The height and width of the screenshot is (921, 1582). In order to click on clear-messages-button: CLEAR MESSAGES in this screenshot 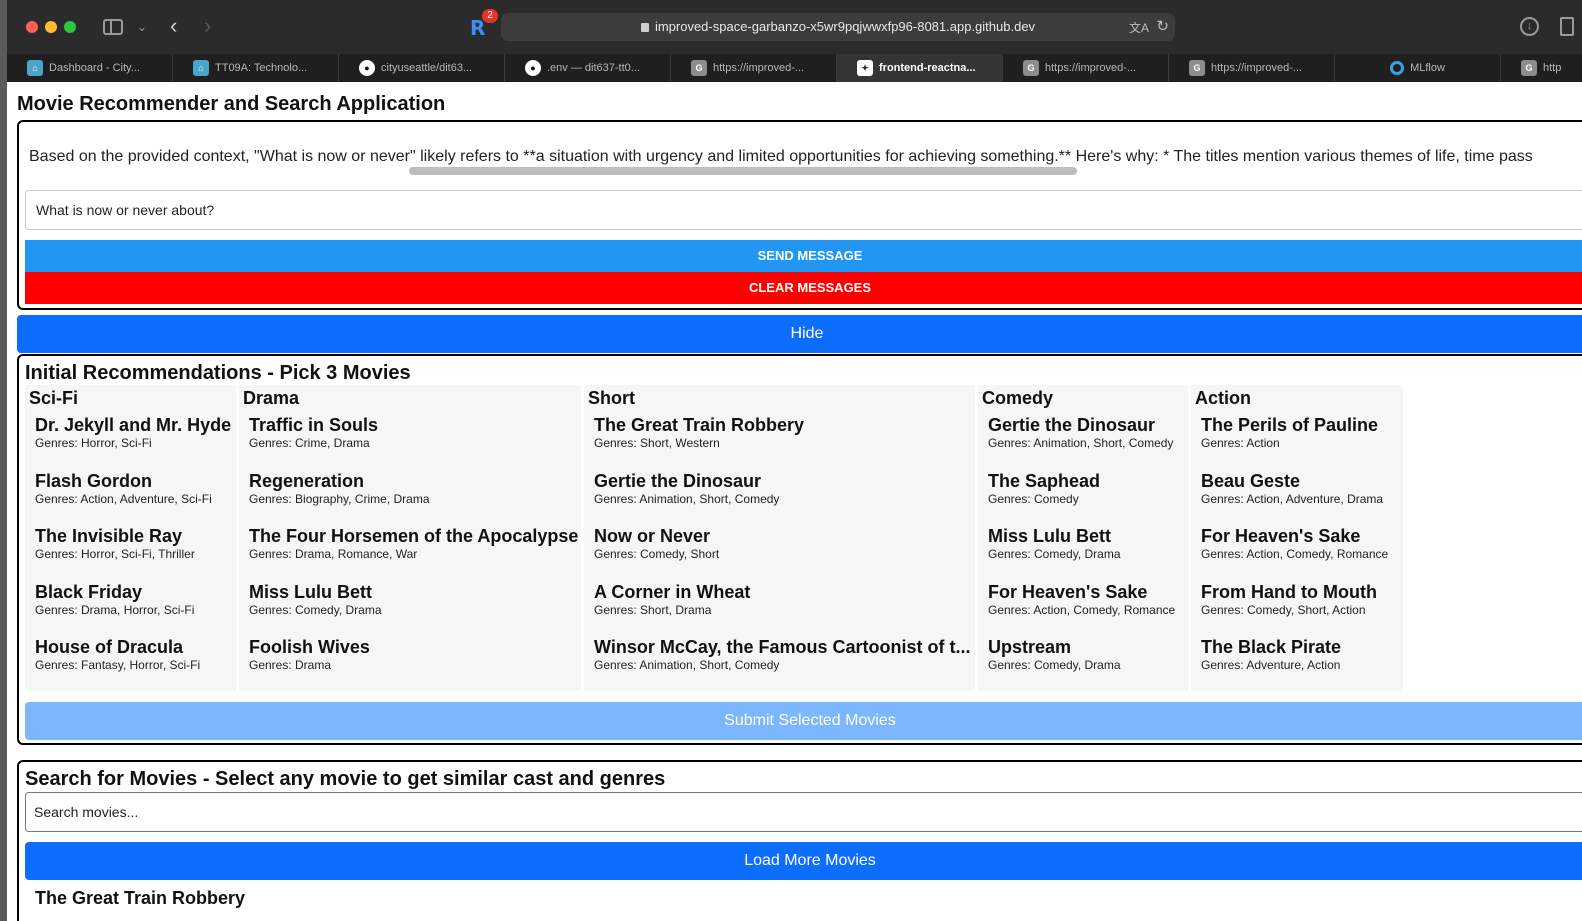, I will do `click(803, 288)`.